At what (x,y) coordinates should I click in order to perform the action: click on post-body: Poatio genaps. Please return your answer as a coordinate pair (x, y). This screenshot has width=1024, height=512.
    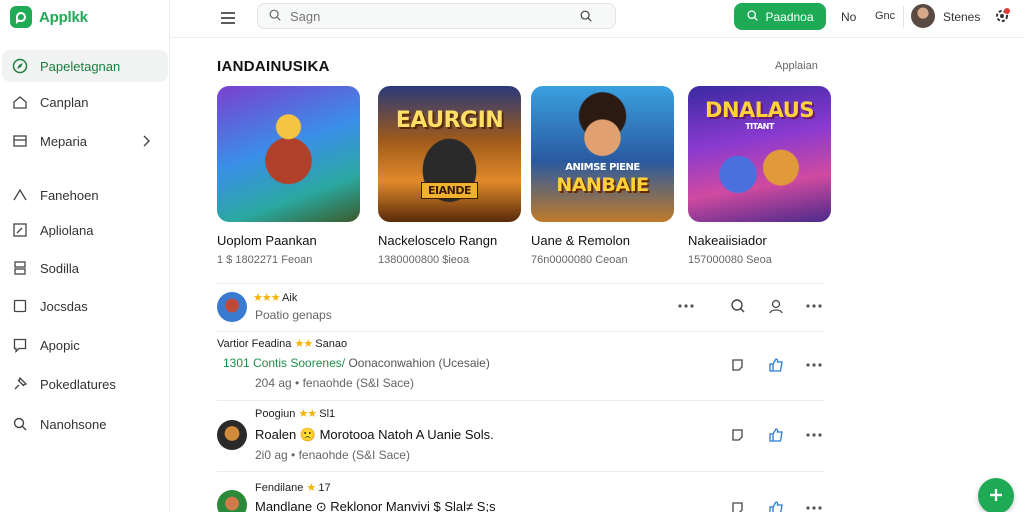
    Looking at the image, I should click on (293, 315).